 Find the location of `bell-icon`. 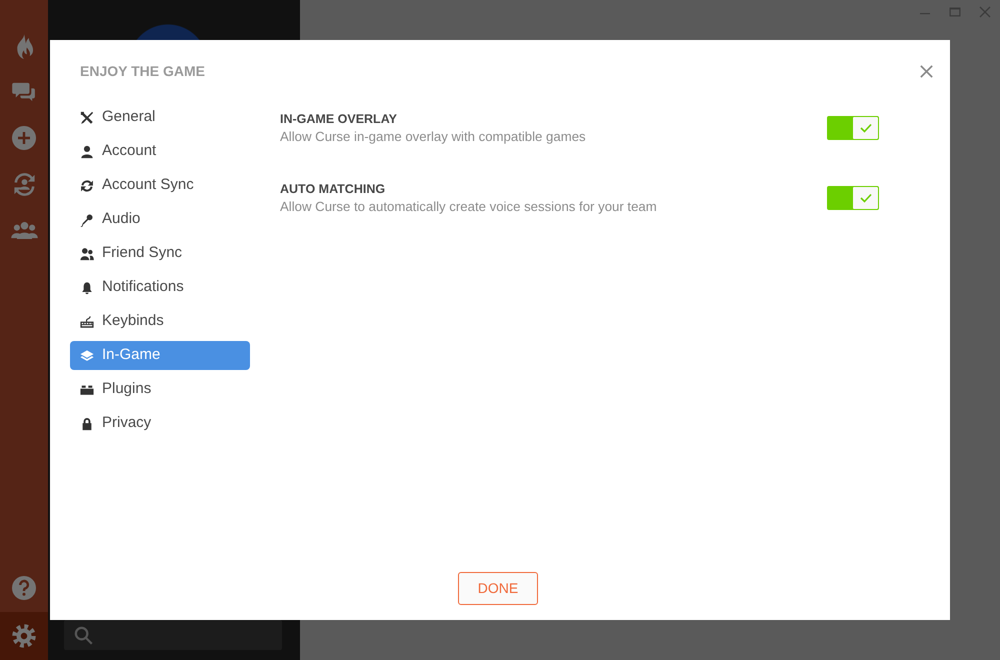

bell-icon is located at coordinates (87, 287).